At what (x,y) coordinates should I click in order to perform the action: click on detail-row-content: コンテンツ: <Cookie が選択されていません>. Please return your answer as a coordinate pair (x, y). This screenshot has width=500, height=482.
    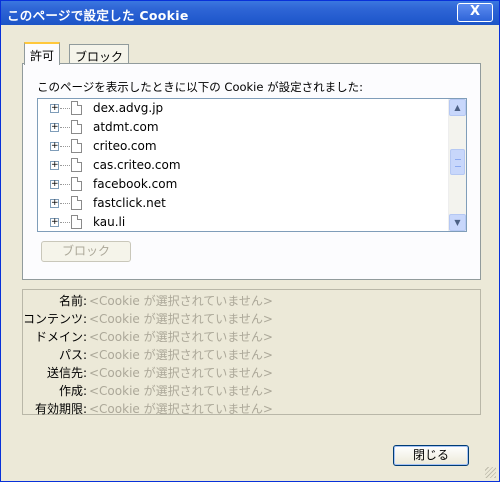
    Looking at the image, I should click on (252, 317).